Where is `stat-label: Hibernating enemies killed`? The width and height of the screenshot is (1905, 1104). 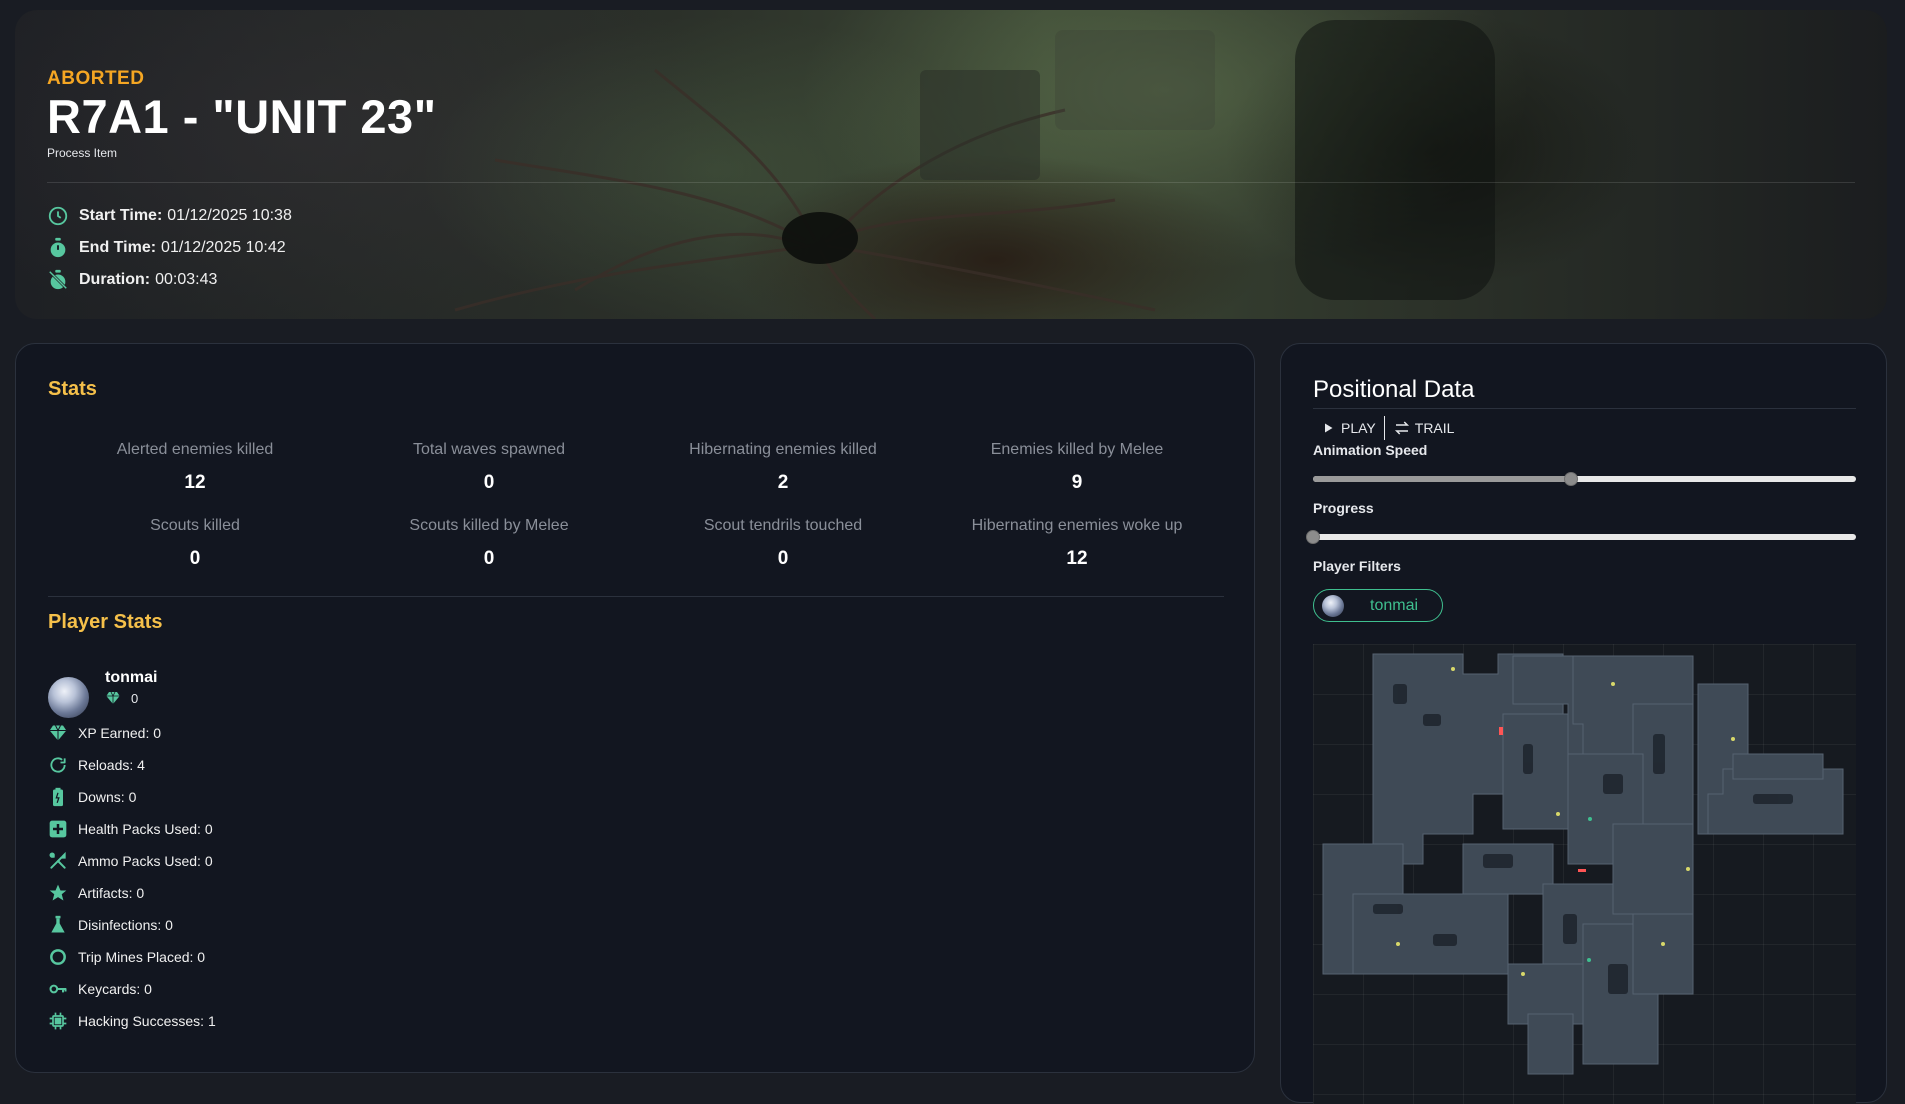
stat-label: Hibernating enemies killed is located at coordinates (783, 449).